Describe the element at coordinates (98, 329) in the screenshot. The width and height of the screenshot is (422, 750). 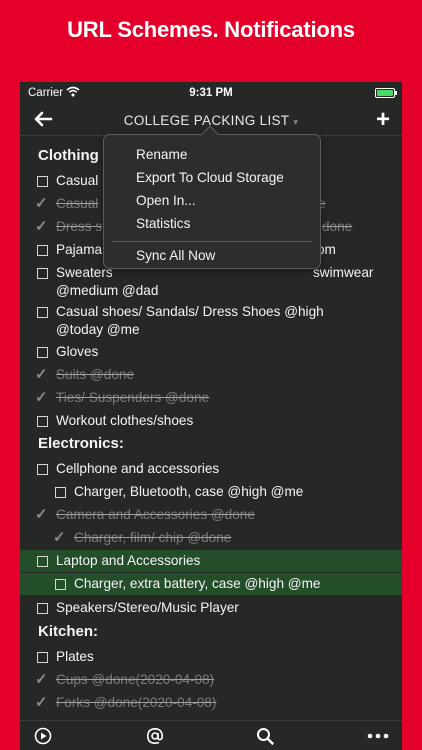
I see `item-label-line2: @today @me` at that location.